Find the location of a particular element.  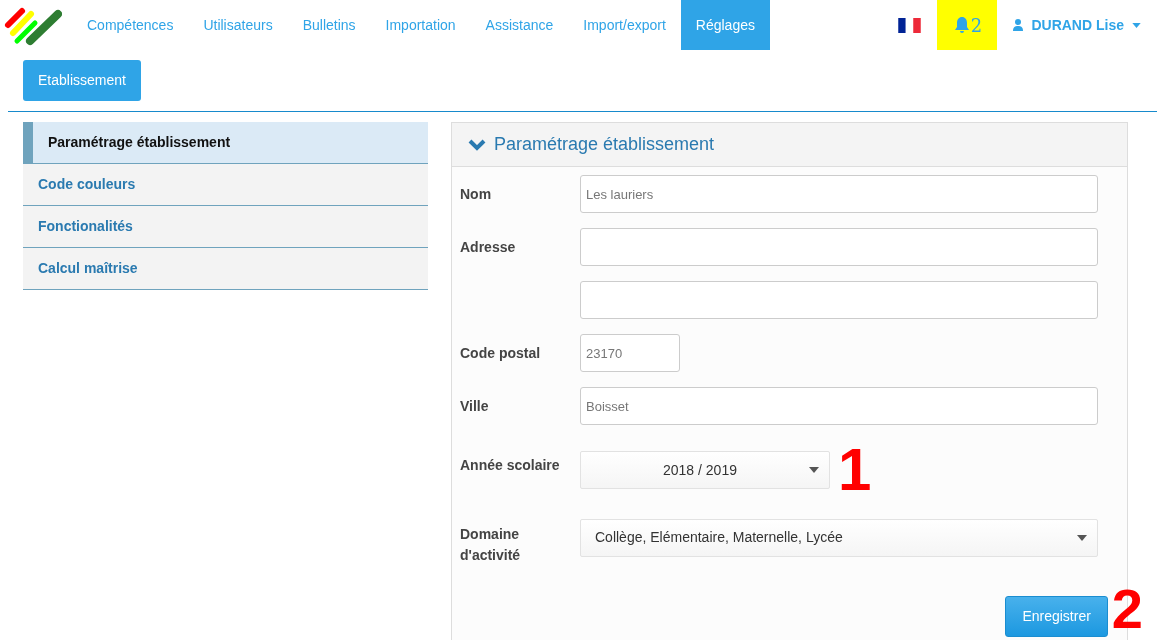

annotation-number: 2 is located at coordinates (1127, 609).